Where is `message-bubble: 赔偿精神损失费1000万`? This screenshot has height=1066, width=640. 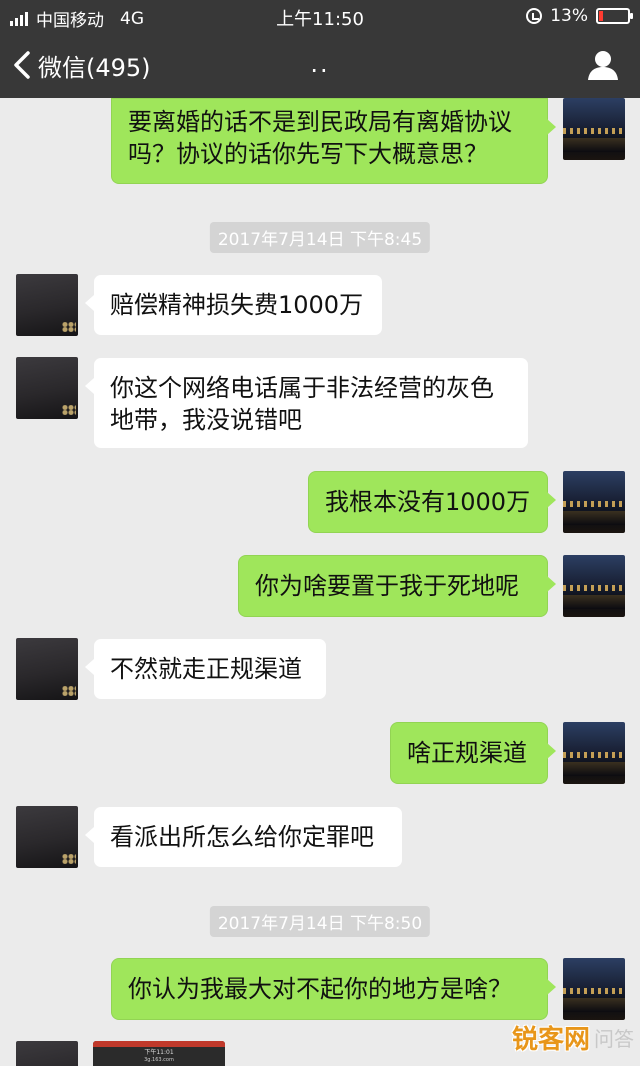 message-bubble: 赔偿精神损失费1000万 is located at coordinates (234, 305).